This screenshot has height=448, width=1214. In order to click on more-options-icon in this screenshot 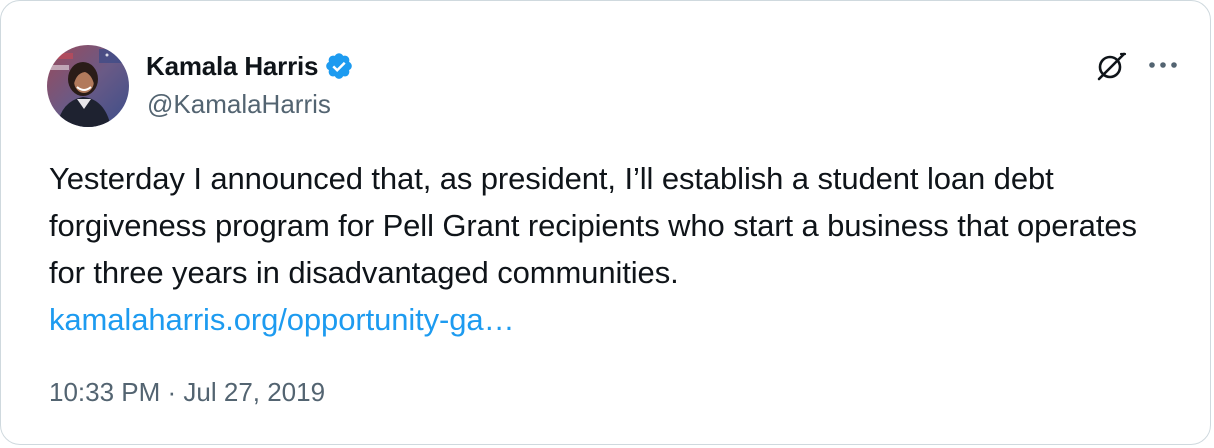, I will do `click(1163, 65)`.